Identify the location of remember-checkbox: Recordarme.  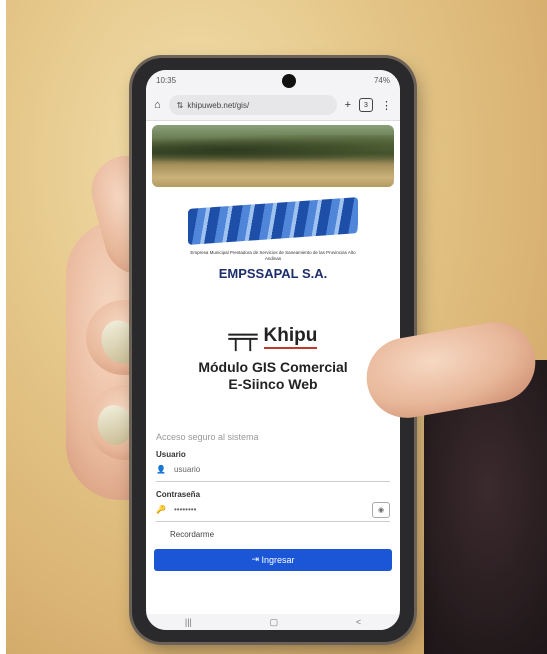
(273, 534).